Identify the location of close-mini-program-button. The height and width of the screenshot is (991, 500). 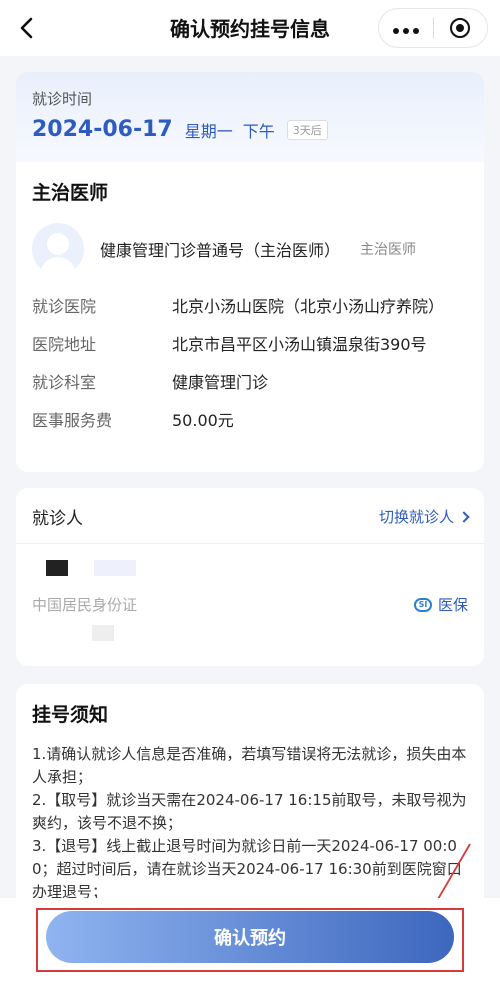
(461, 28).